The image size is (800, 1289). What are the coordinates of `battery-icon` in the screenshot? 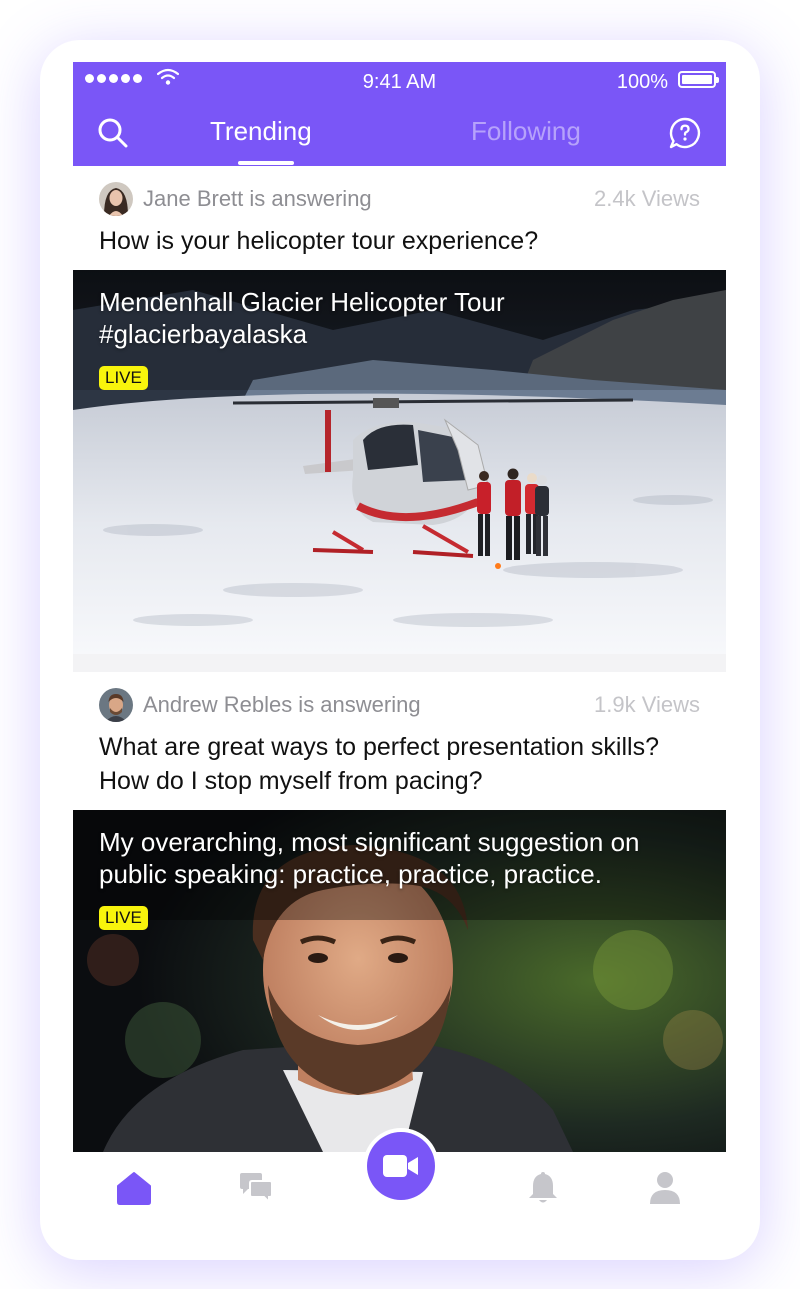 It's located at (698, 79).